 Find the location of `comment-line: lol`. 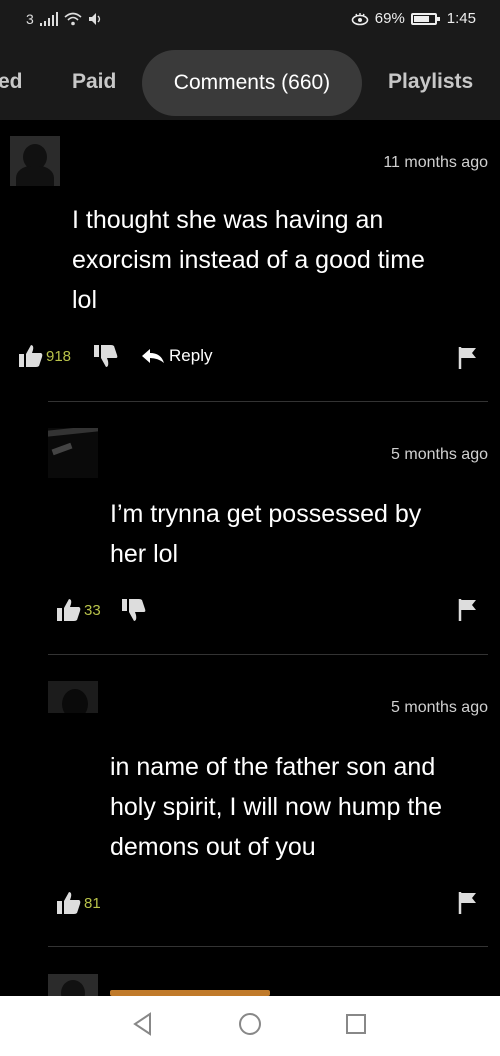

comment-line: lol is located at coordinates (85, 300).